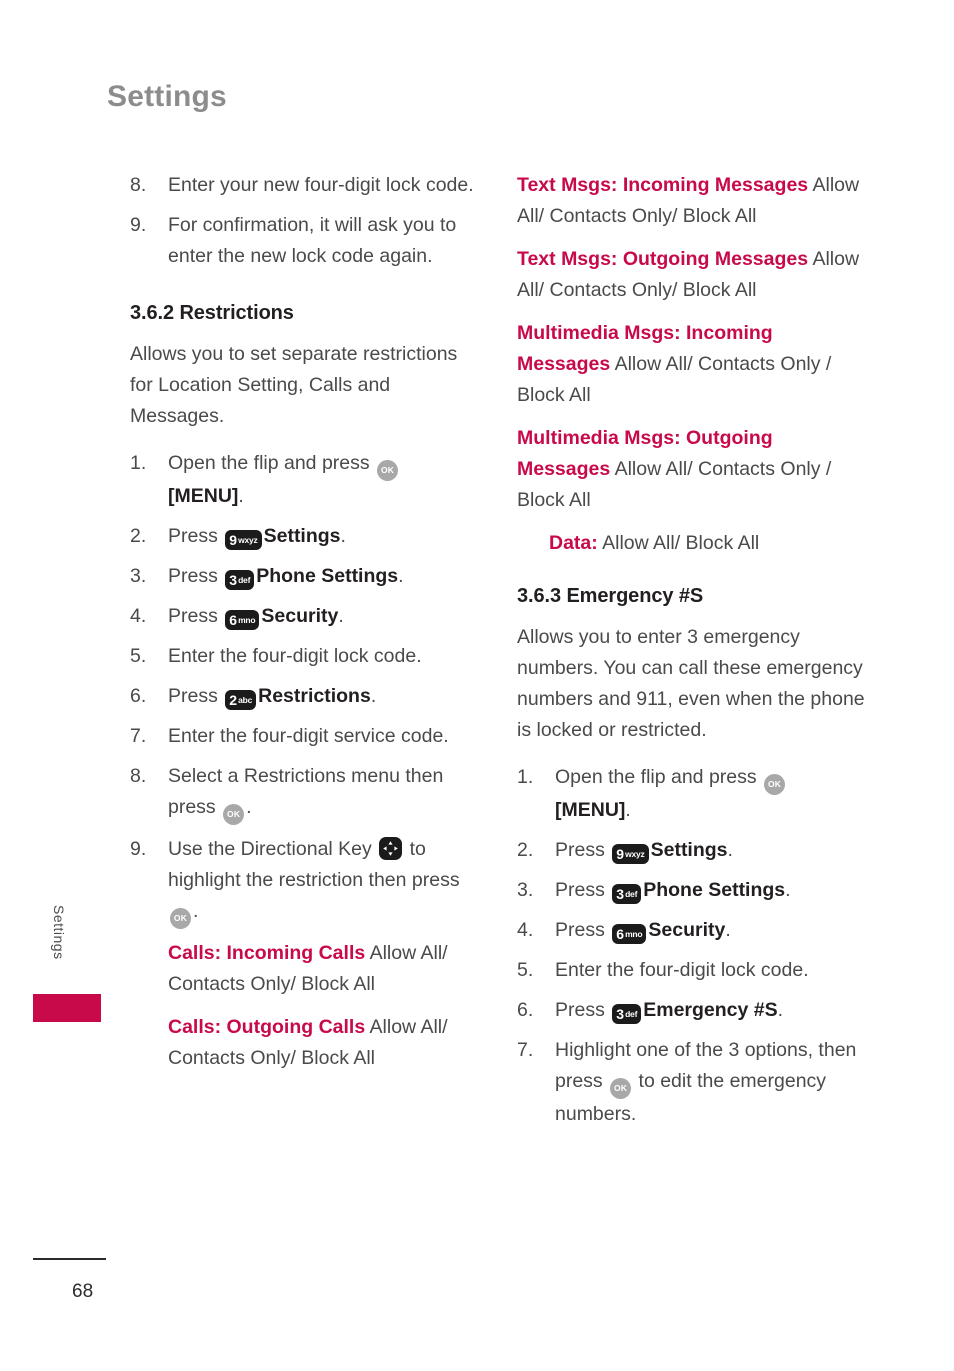  Describe the element at coordinates (273, 849) in the screenshot. I see `step-text: Use the Directional Key` at that location.